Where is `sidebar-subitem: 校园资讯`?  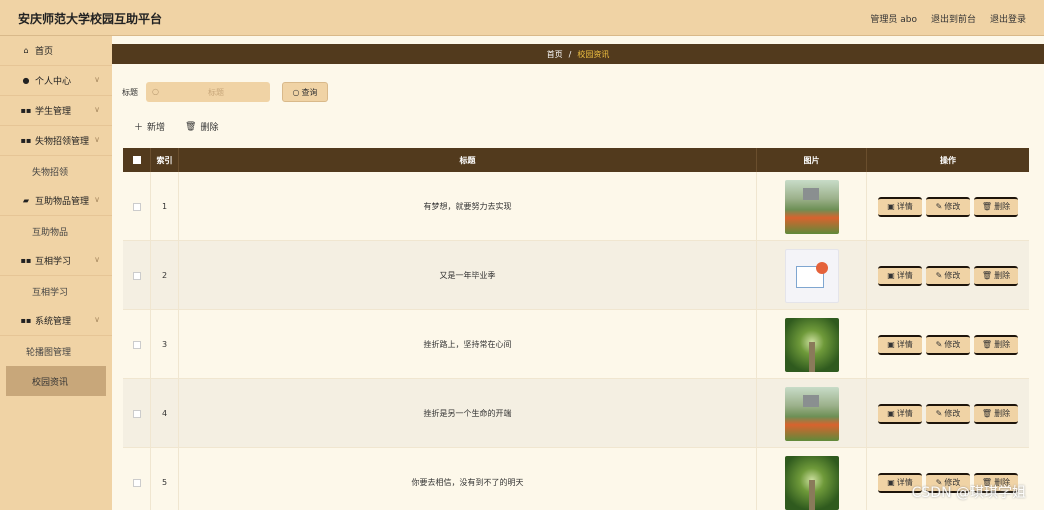
sidebar-subitem: 校园资讯 is located at coordinates (56, 381).